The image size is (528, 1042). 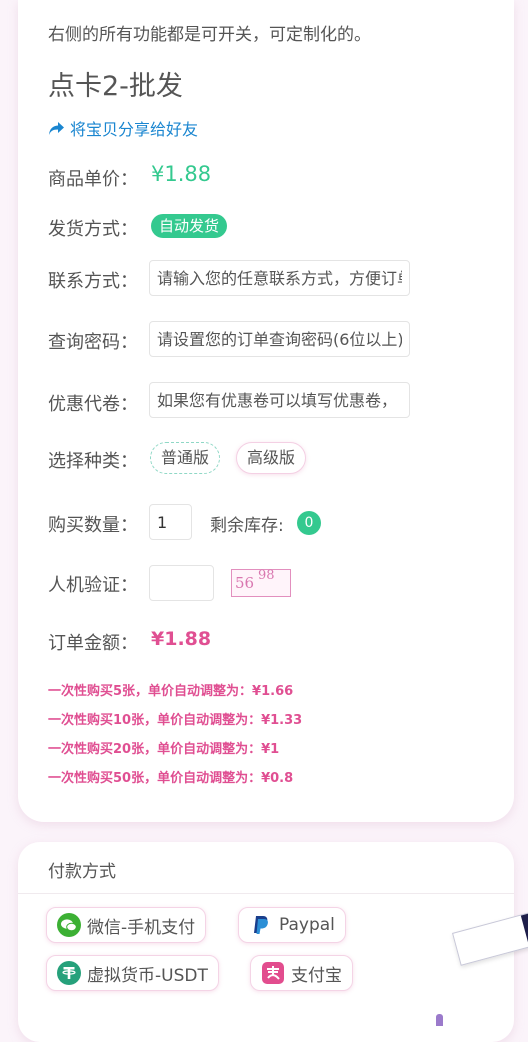 What do you see at coordinates (93, 461) in the screenshot?
I see `type-label: 选择种类：` at bounding box center [93, 461].